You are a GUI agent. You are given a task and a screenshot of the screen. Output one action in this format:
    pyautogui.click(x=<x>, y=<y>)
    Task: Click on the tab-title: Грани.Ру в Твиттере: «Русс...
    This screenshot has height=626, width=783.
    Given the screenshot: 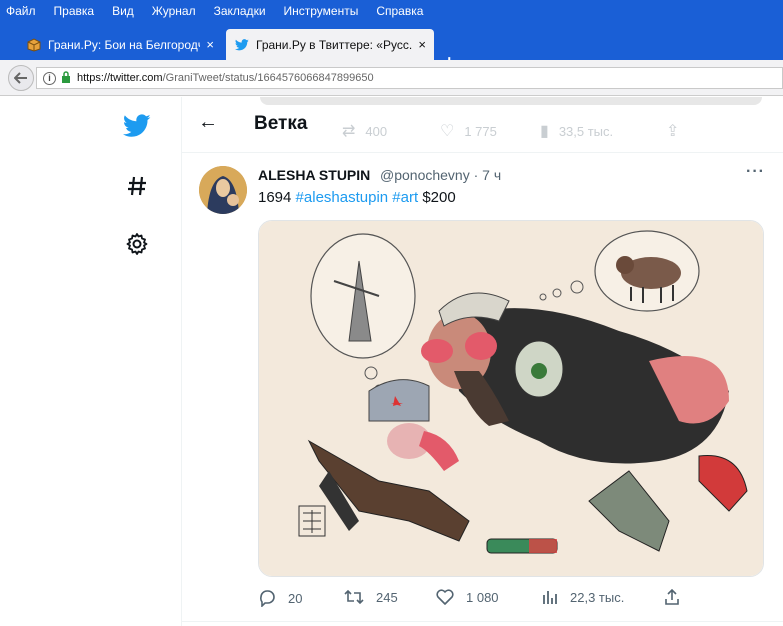 What is the action you would take?
    pyautogui.click(x=334, y=44)
    